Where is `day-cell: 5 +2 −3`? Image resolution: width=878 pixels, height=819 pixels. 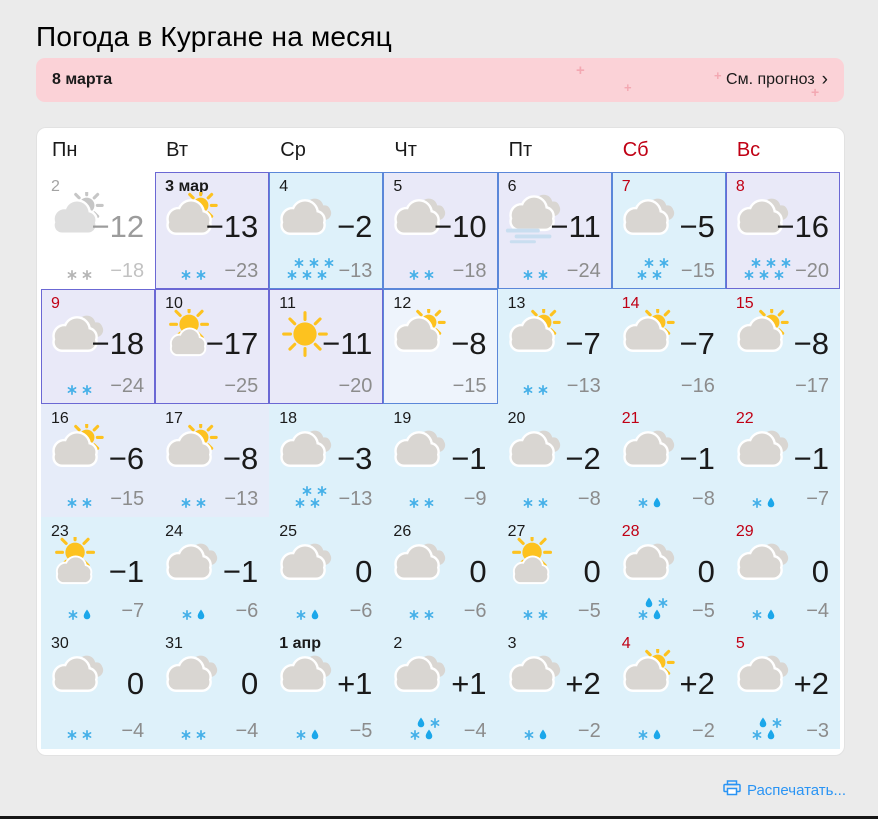
day-cell: 5 +2 −3 is located at coordinates (782, 689).